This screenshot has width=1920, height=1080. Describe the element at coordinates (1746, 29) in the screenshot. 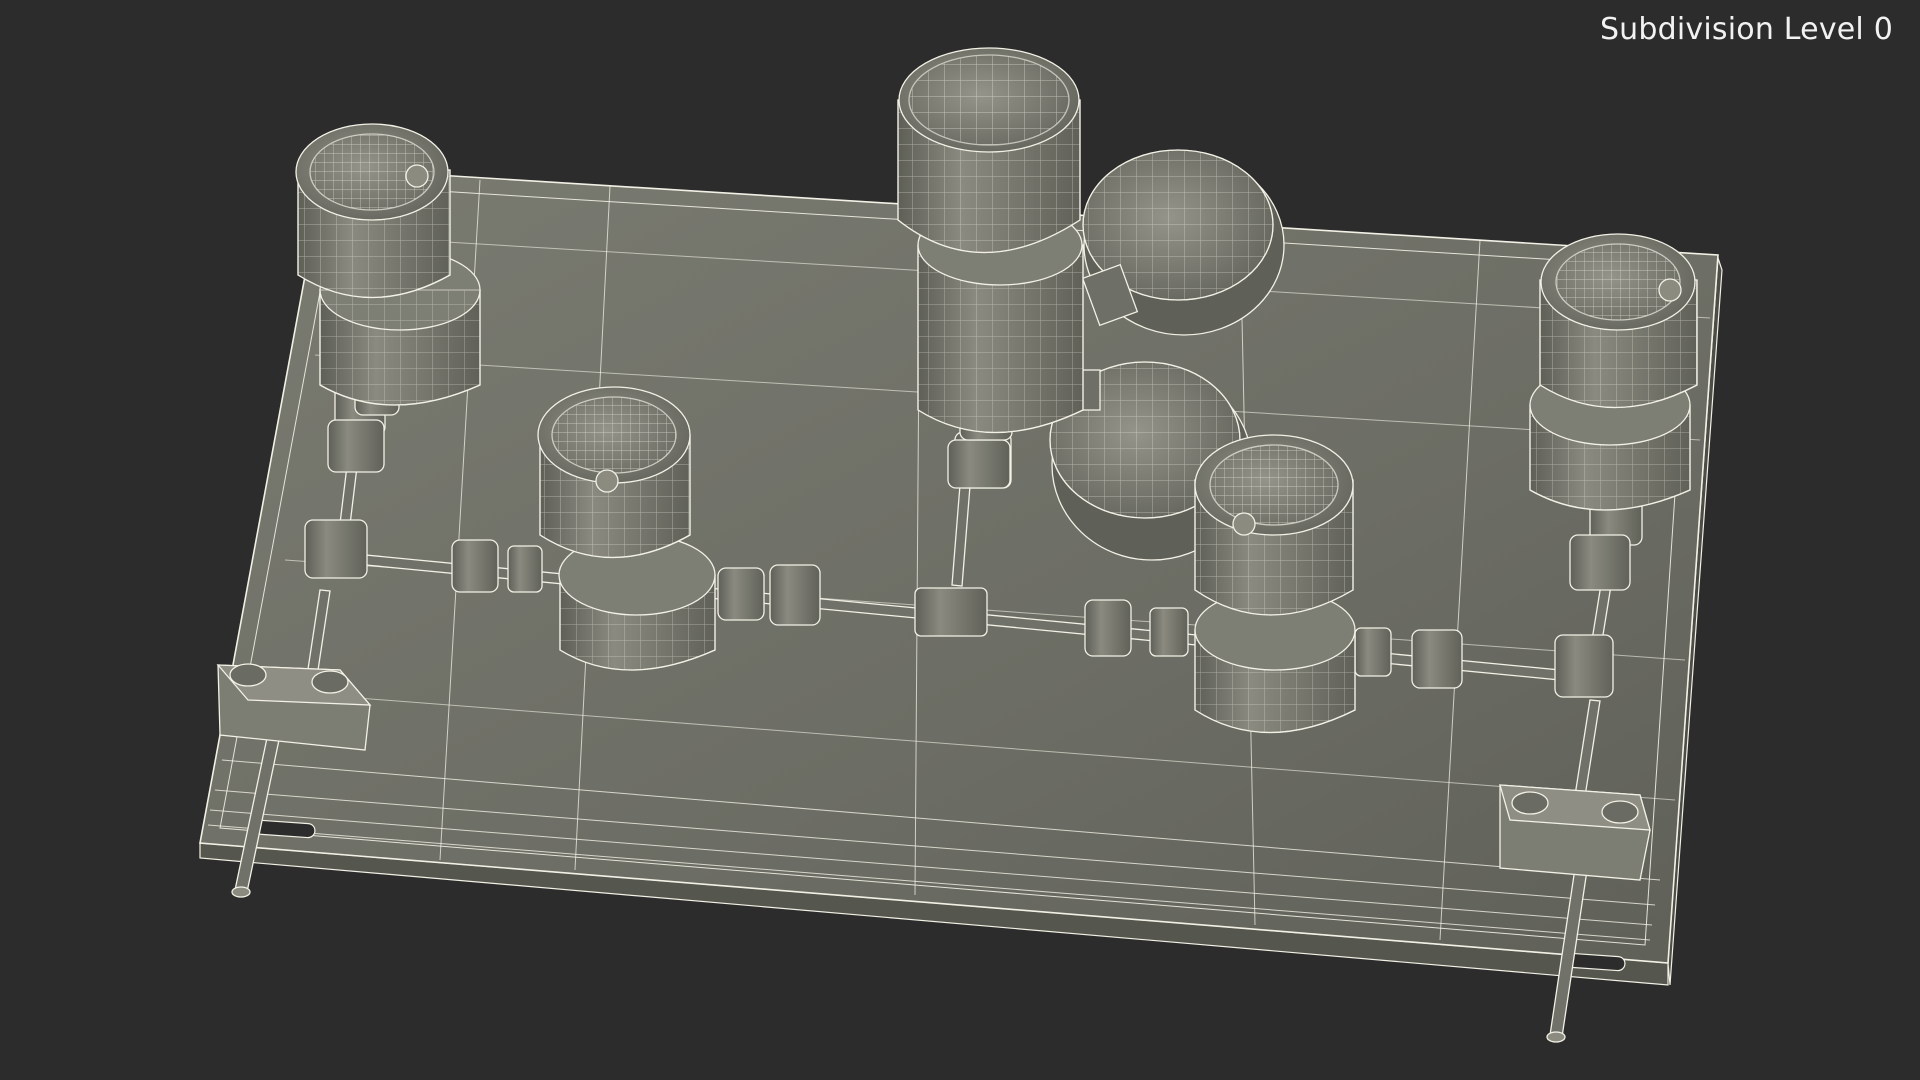

I see `subdivision-level-label: Subdivision Level 0` at that location.